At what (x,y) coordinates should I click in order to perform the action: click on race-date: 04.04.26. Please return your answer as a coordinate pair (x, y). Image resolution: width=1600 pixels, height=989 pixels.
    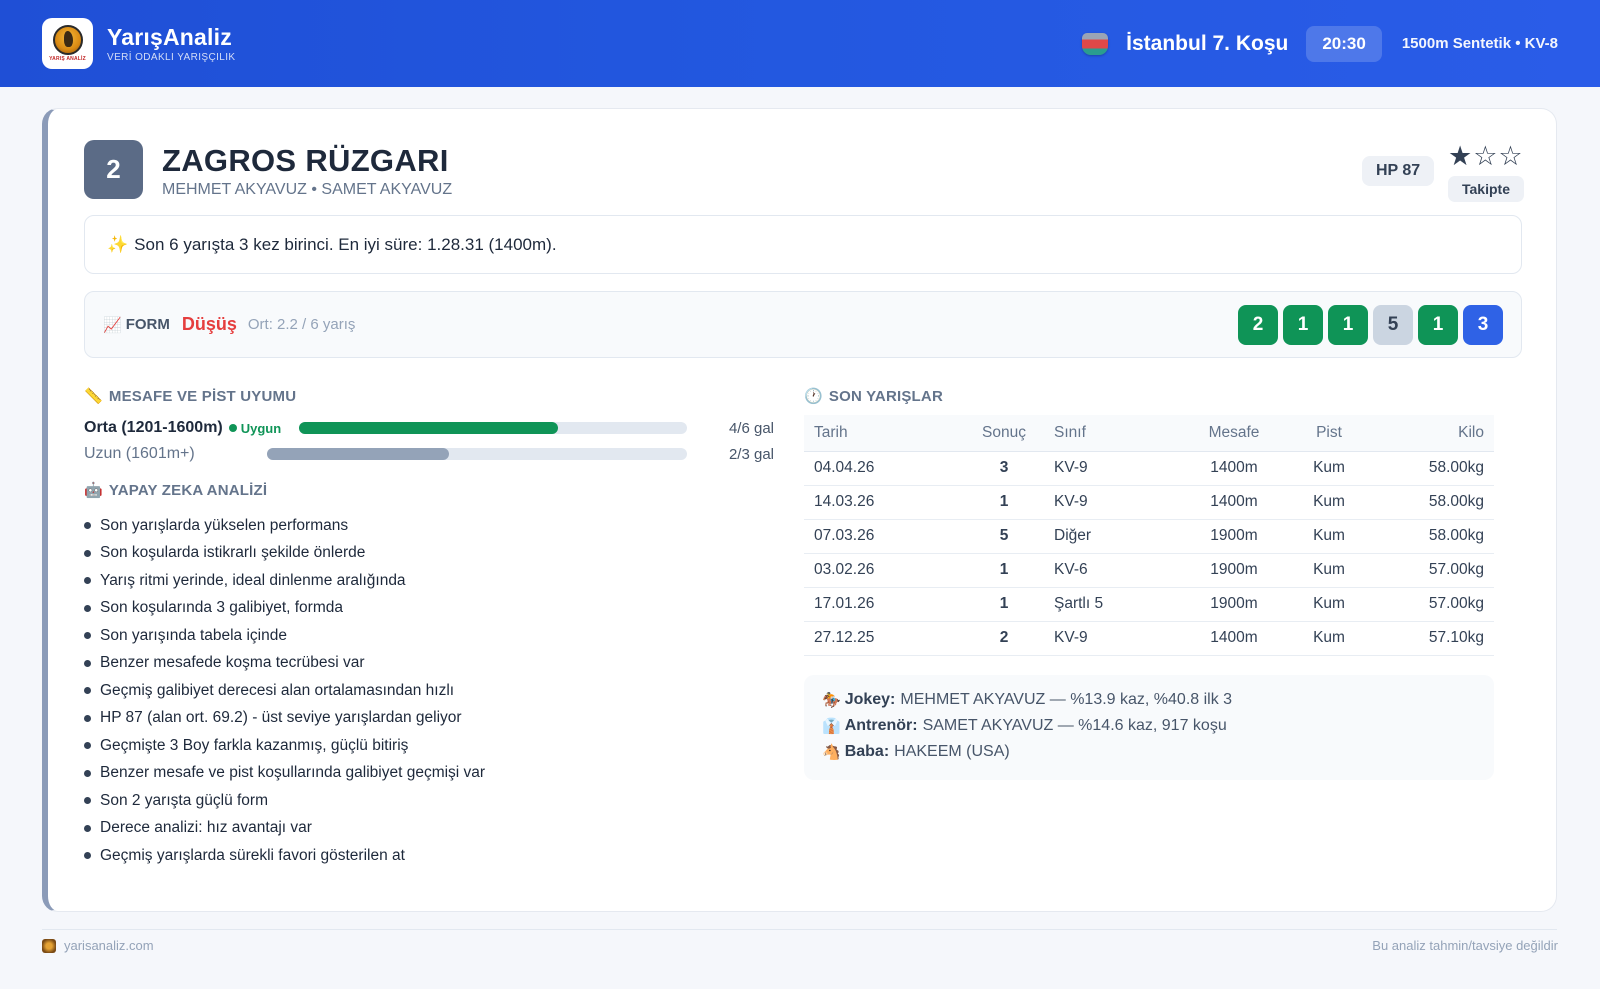
    Looking at the image, I should click on (884, 468).